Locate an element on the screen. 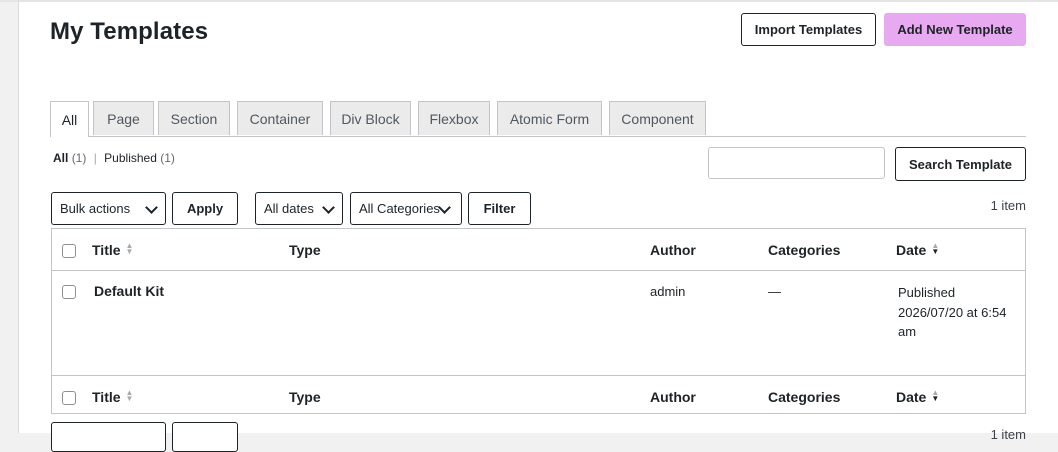  row-categories: — is located at coordinates (774, 291).